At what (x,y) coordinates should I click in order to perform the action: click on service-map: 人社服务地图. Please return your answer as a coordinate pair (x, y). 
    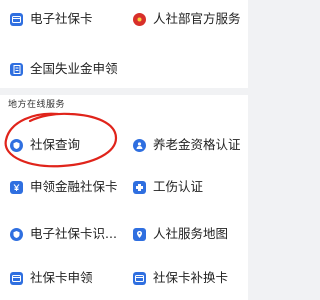
    Looking at the image, I should click on (189, 234).